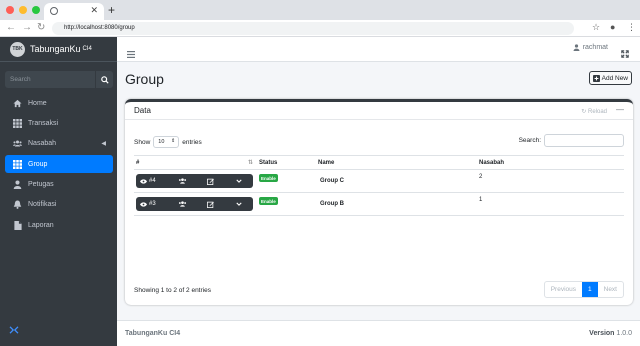 The height and width of the screenshot is (346, 640). Describe the element at coordinates (612, 27) in the screenshot. I see `profile-icon: ●` at that location.